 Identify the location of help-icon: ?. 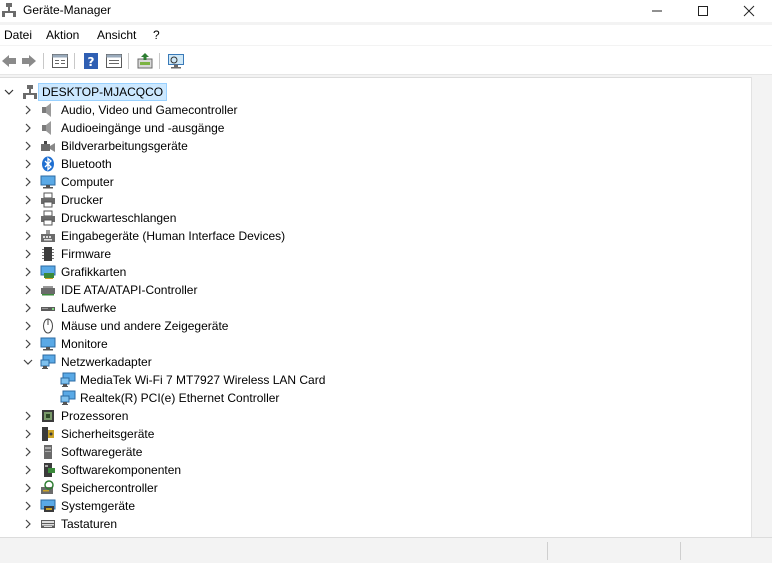
(91, 61).